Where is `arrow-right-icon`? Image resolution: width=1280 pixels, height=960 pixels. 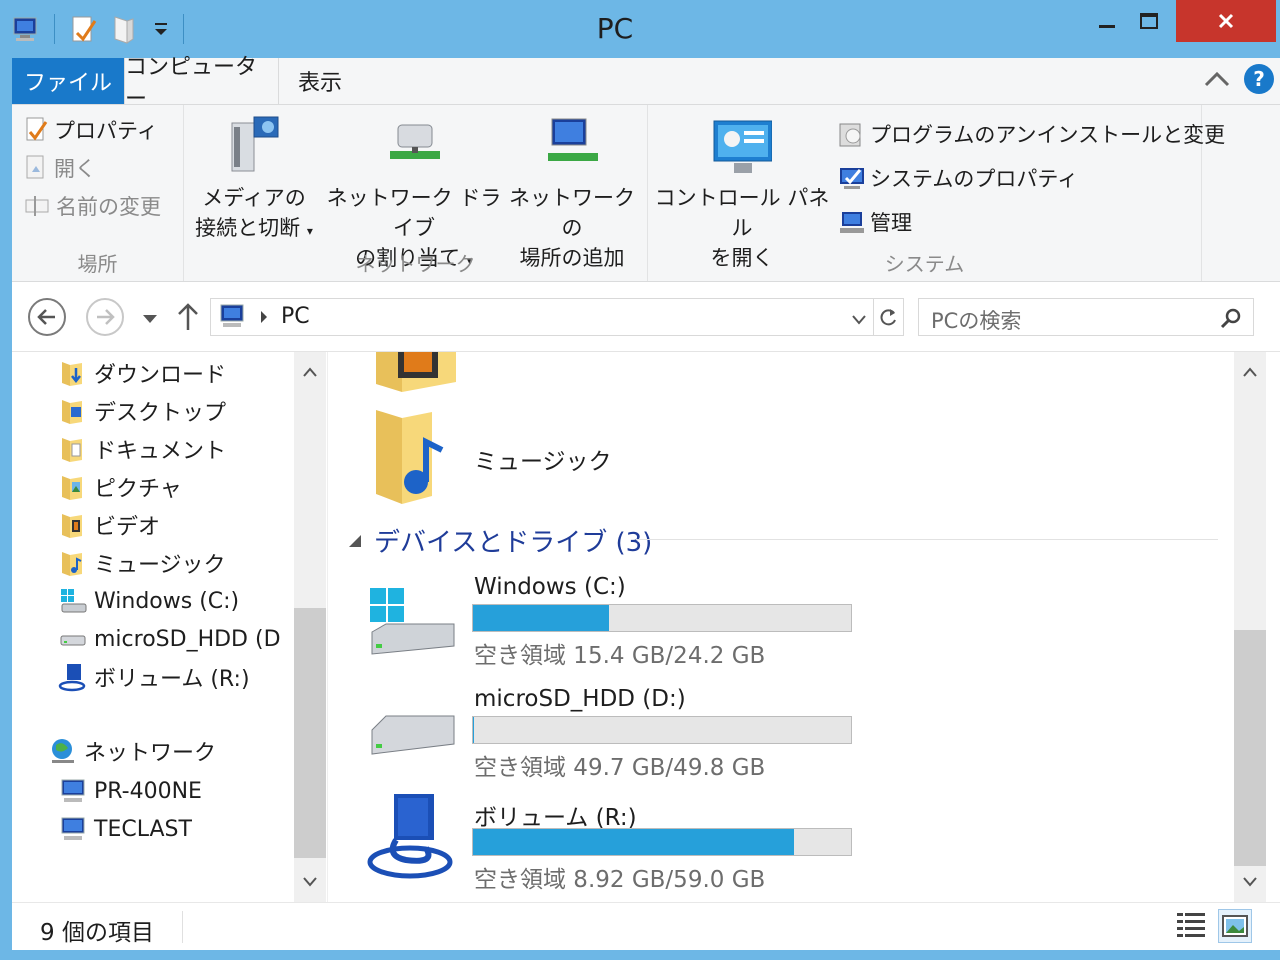
arrow-right-icon is located at coordinates (106, 317).